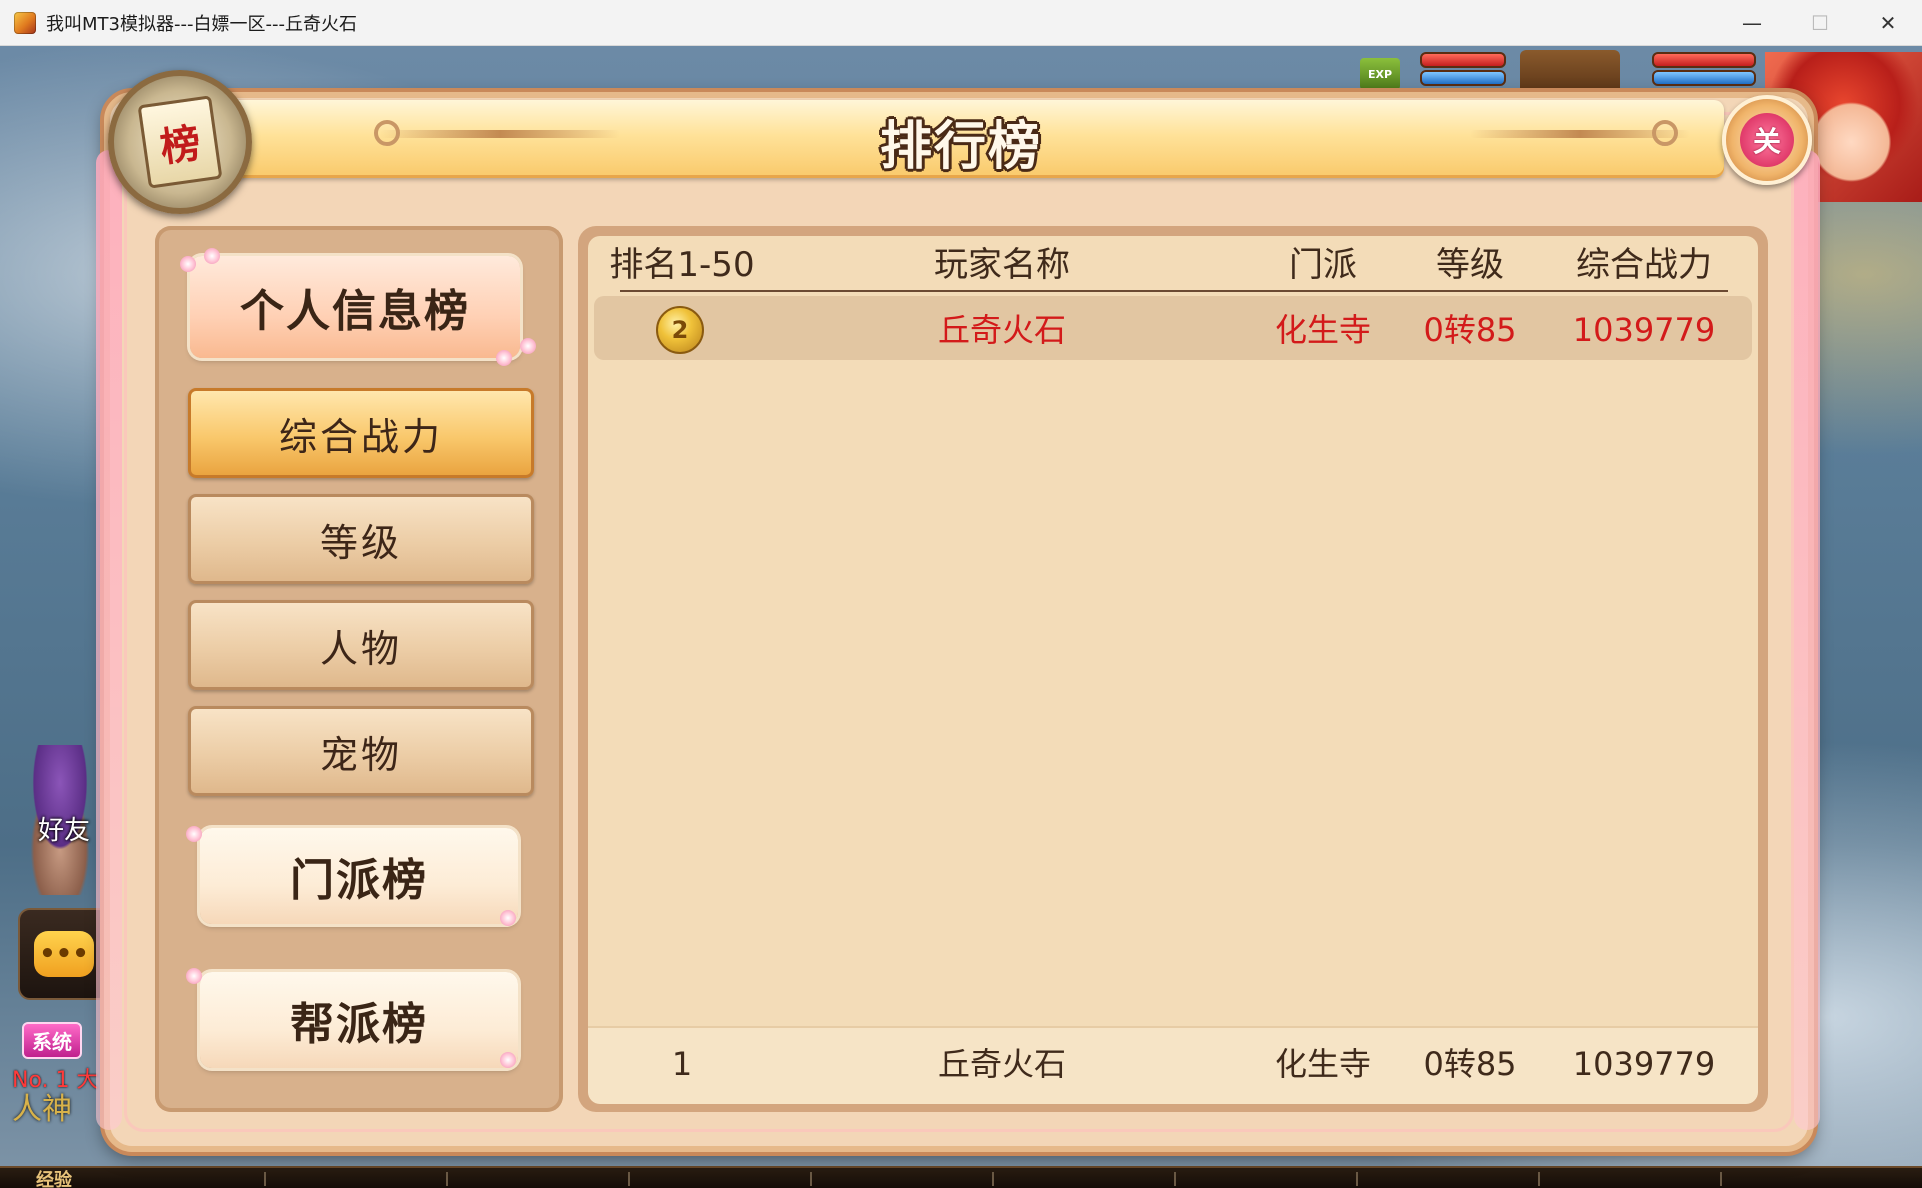 The image size is (1922, 1188). I want to click on column-header-sect: 门派, so click(1323, 265).